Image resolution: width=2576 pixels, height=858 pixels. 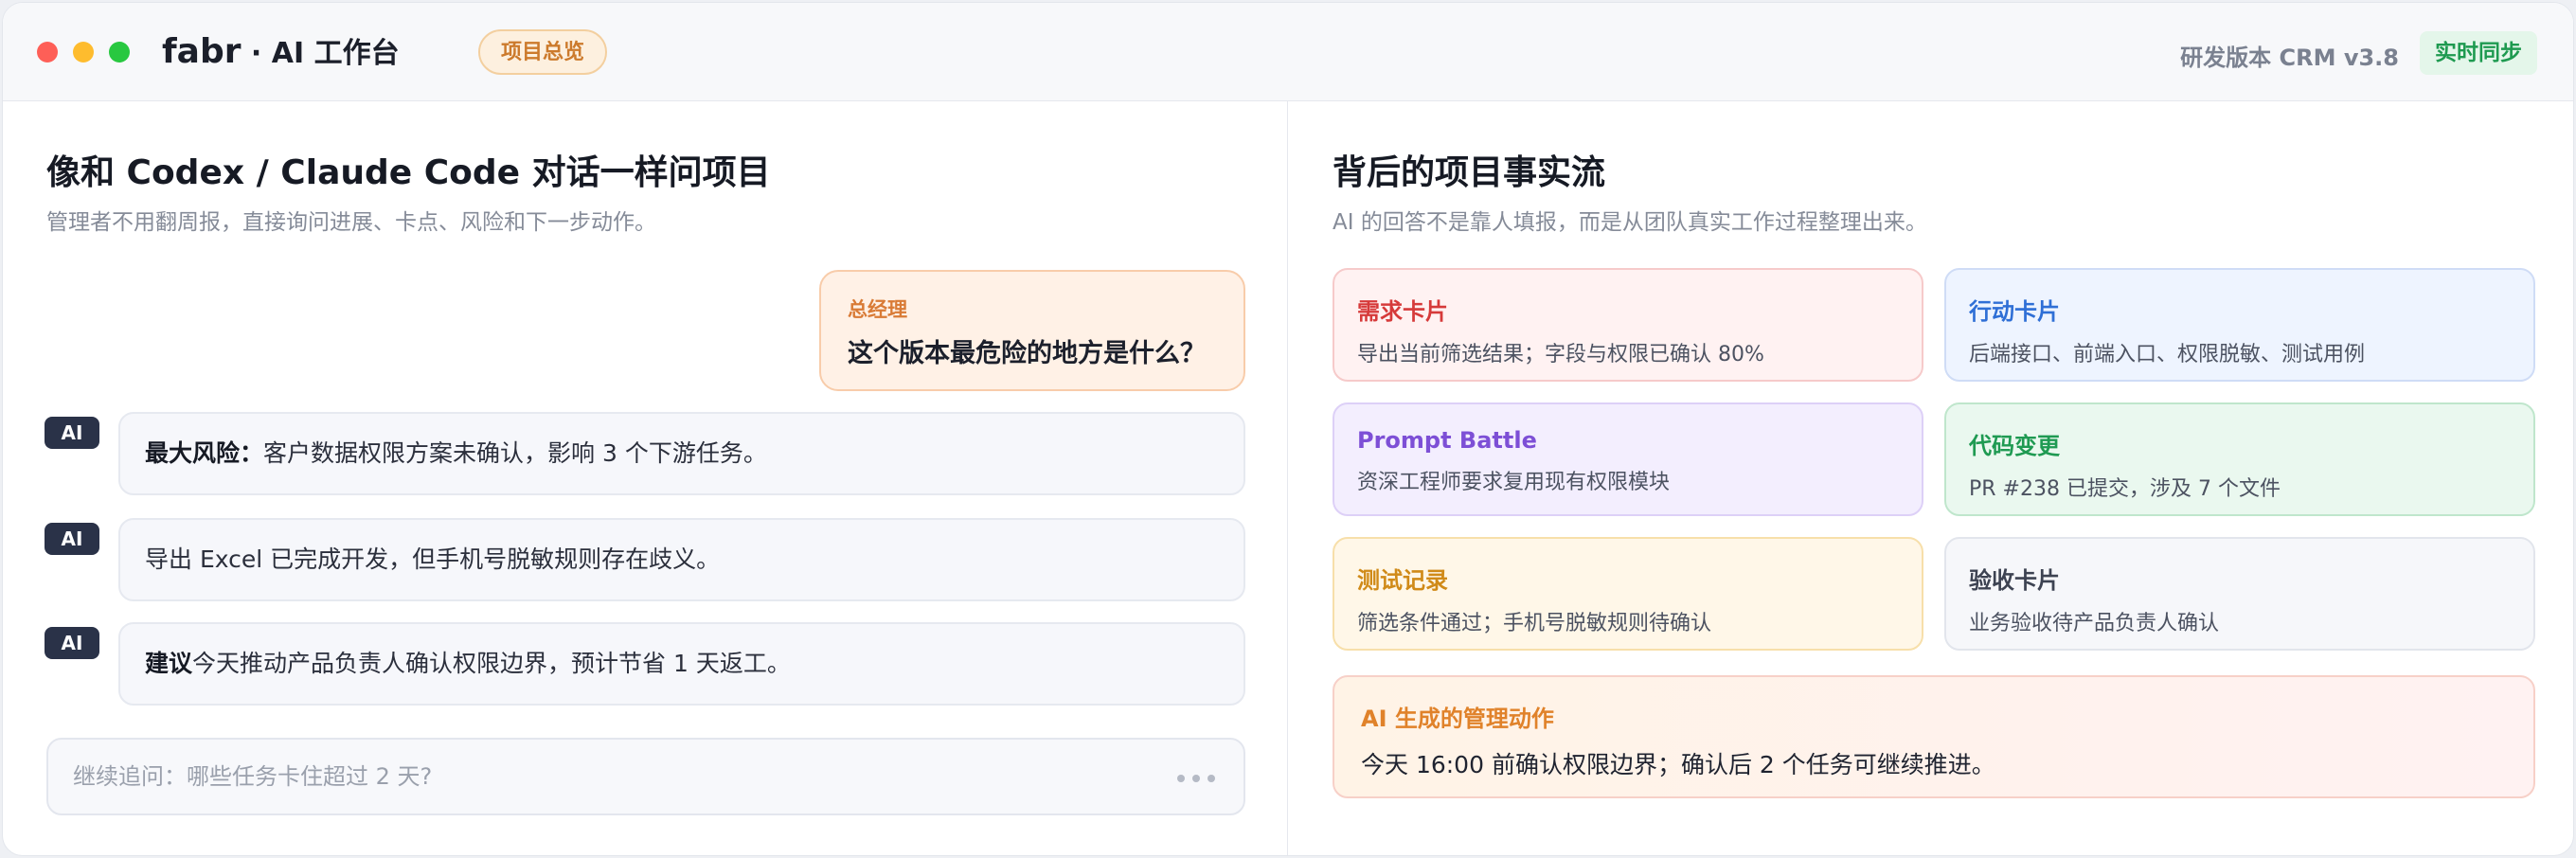 I want to click on ai-message-bubble: 建议今天推动产品负责人确认权限边界，预计节省 1 天返工。, so click(x=681, y=664).